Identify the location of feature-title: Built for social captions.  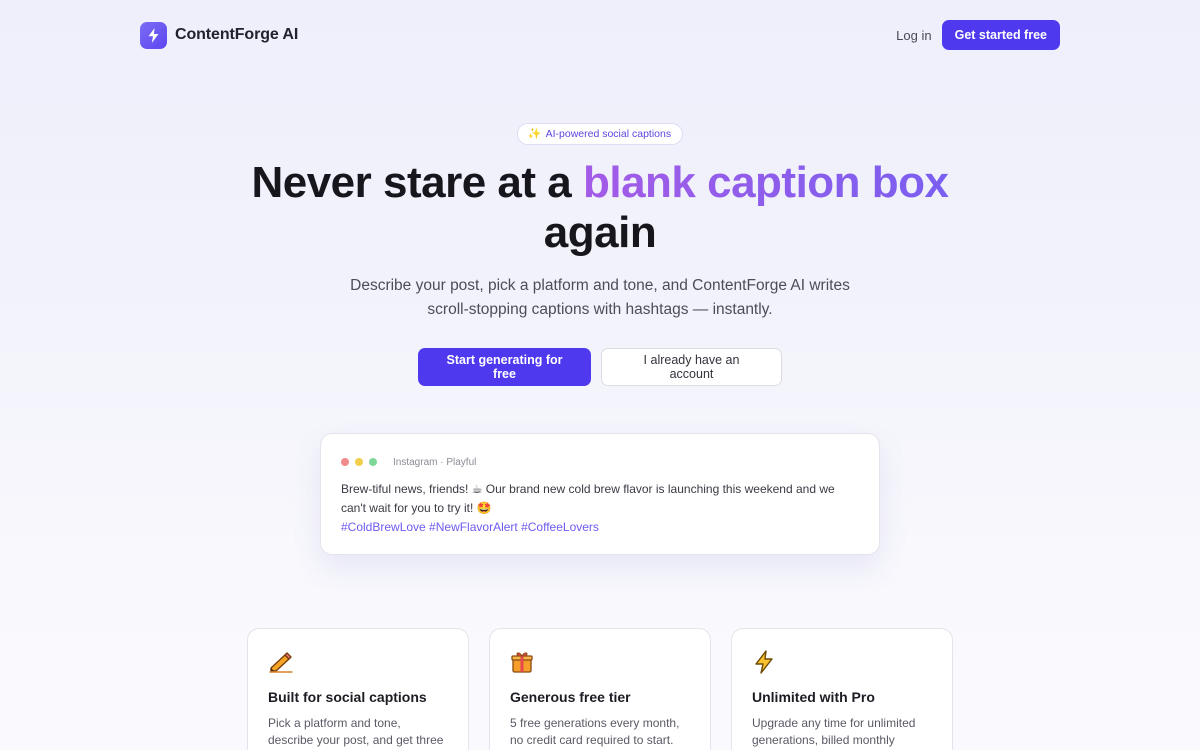
(347, 697).